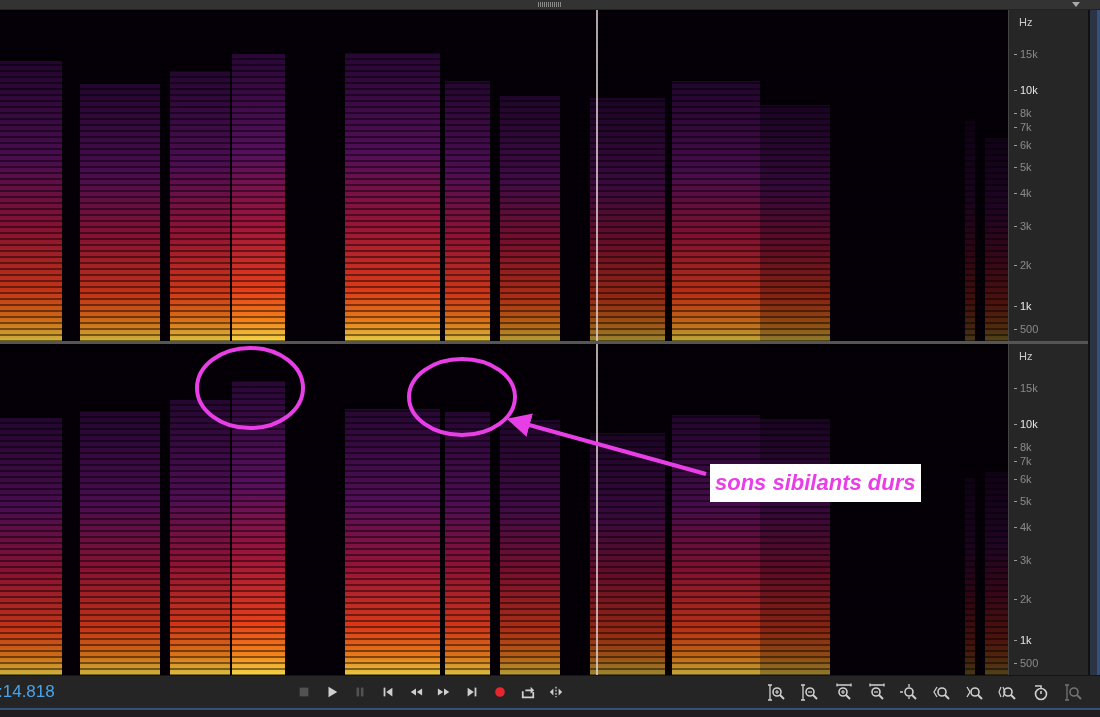 The width and height of the screenshot is (1100, 717). Describe the element at coordinates (556, 692) in the screenshot. I see `skip-selection-icon` at that location.